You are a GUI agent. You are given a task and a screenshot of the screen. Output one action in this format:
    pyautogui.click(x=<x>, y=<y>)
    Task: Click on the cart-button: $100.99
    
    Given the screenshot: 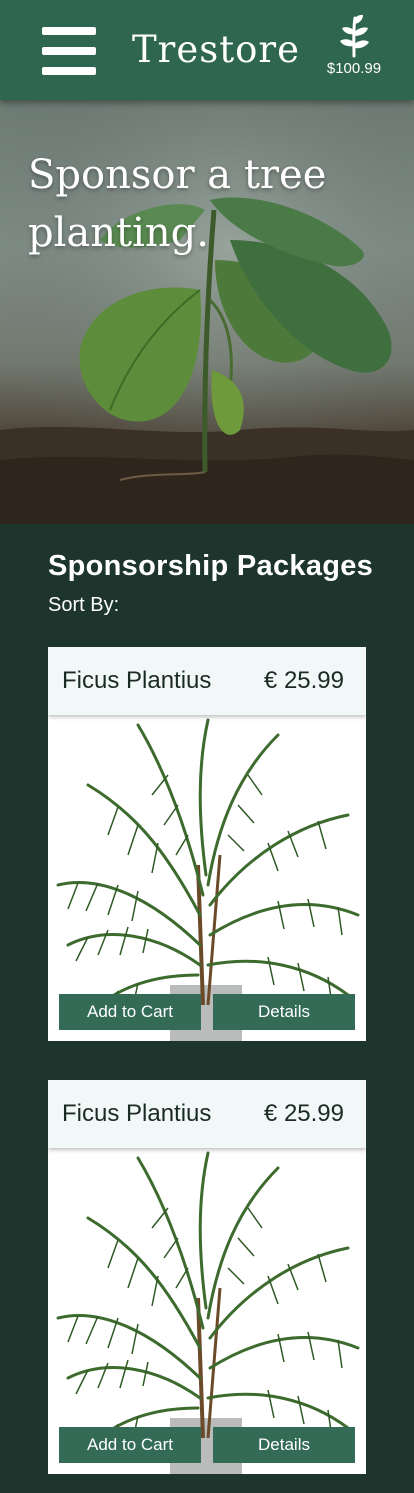 What is the action you would take?
    pyautogui.click(x=354, y=50)
    